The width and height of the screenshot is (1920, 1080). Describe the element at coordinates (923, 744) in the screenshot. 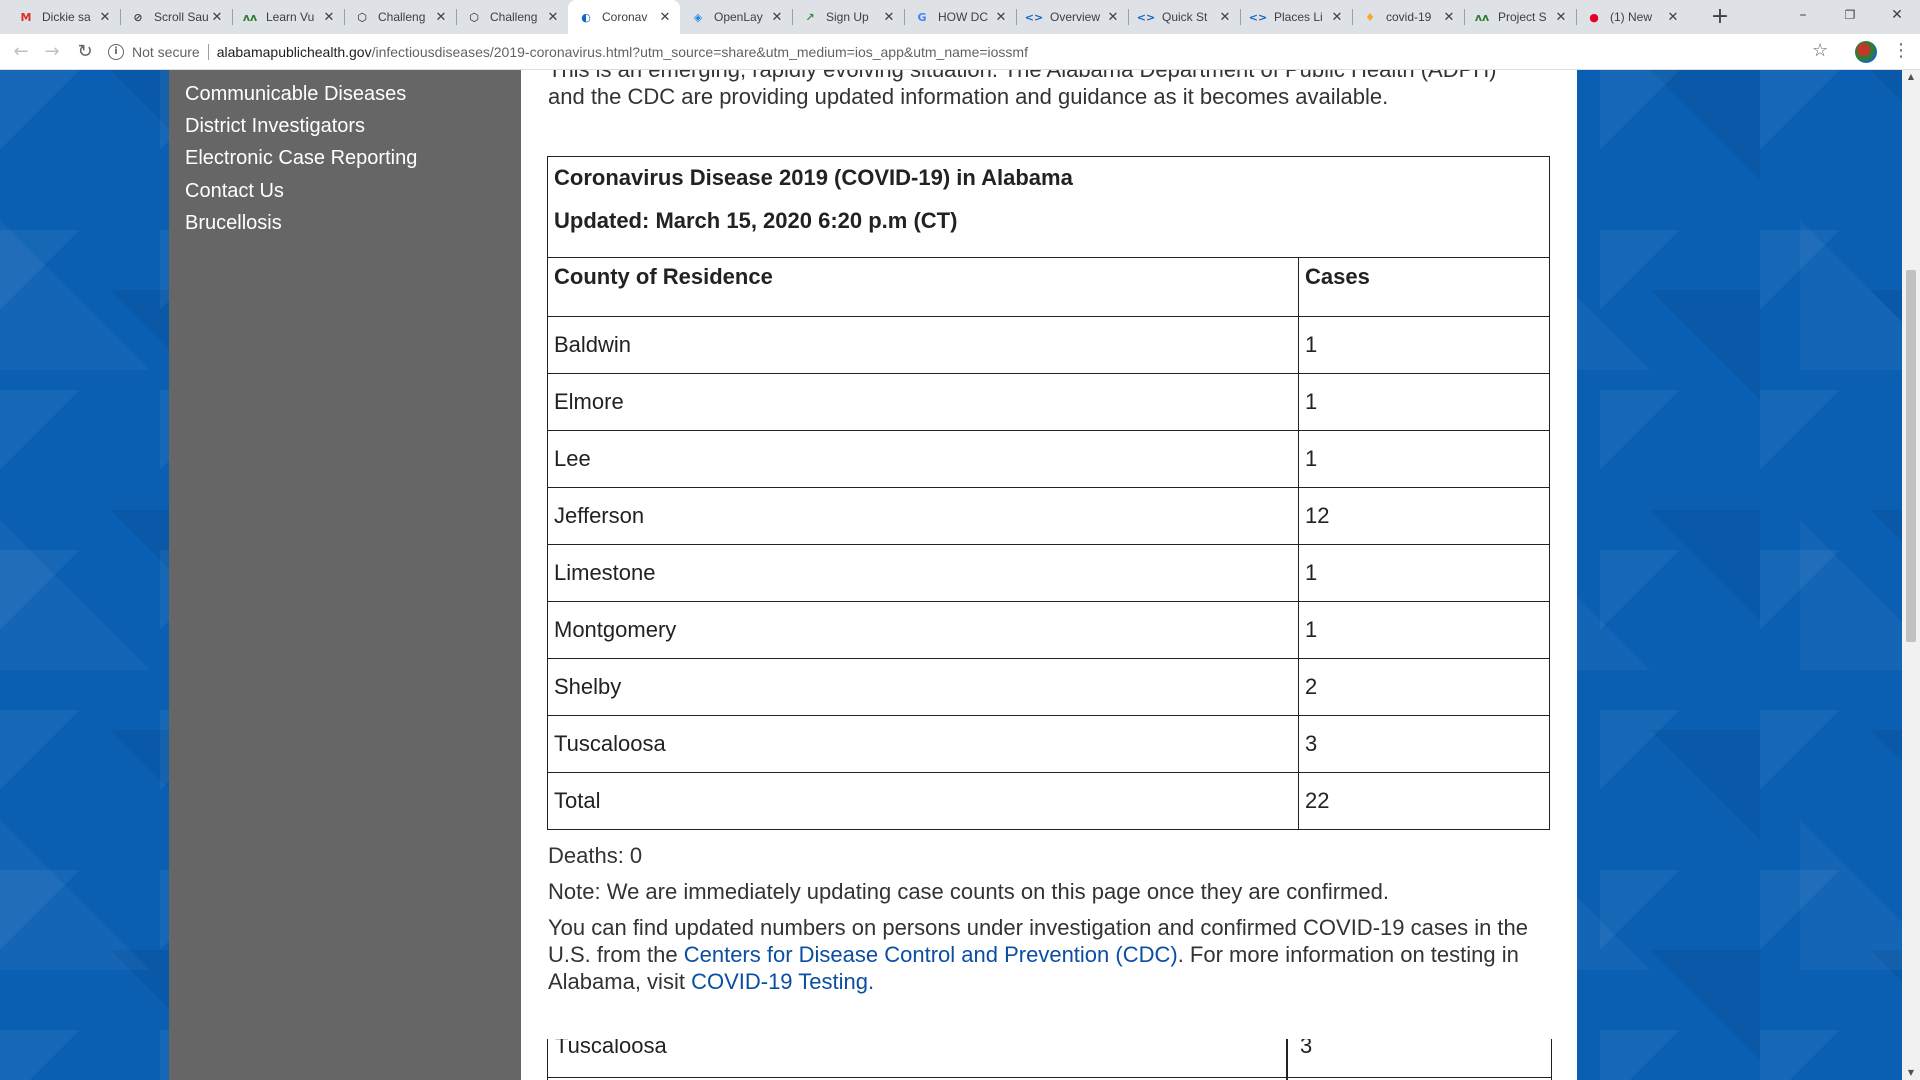

I see `county-cell: Tuscaloosa` at that location.